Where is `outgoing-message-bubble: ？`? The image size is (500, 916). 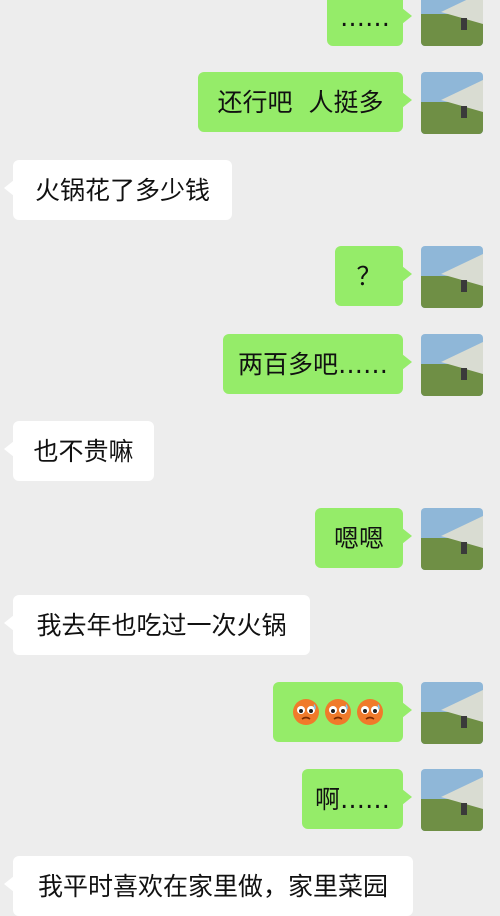 outgoing-message-bubble: ？ is located at coordinates (373, 276).